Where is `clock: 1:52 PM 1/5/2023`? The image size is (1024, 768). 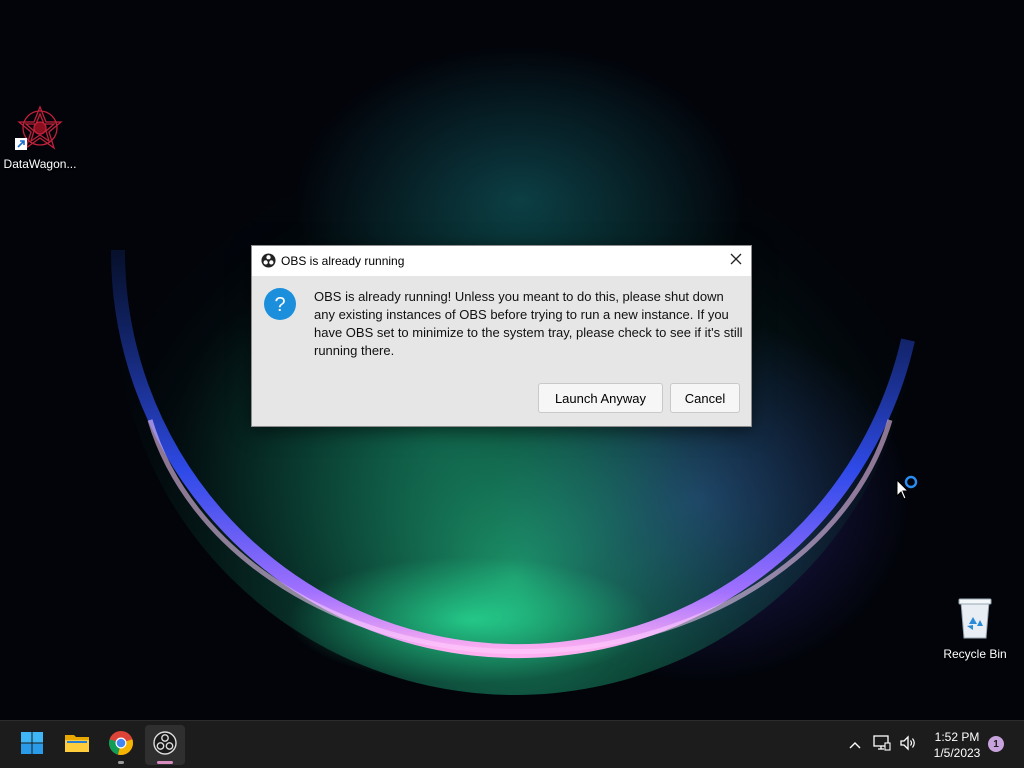 clock: 1:52 PM 1/5/2023 is located at coordinates (957, 745).